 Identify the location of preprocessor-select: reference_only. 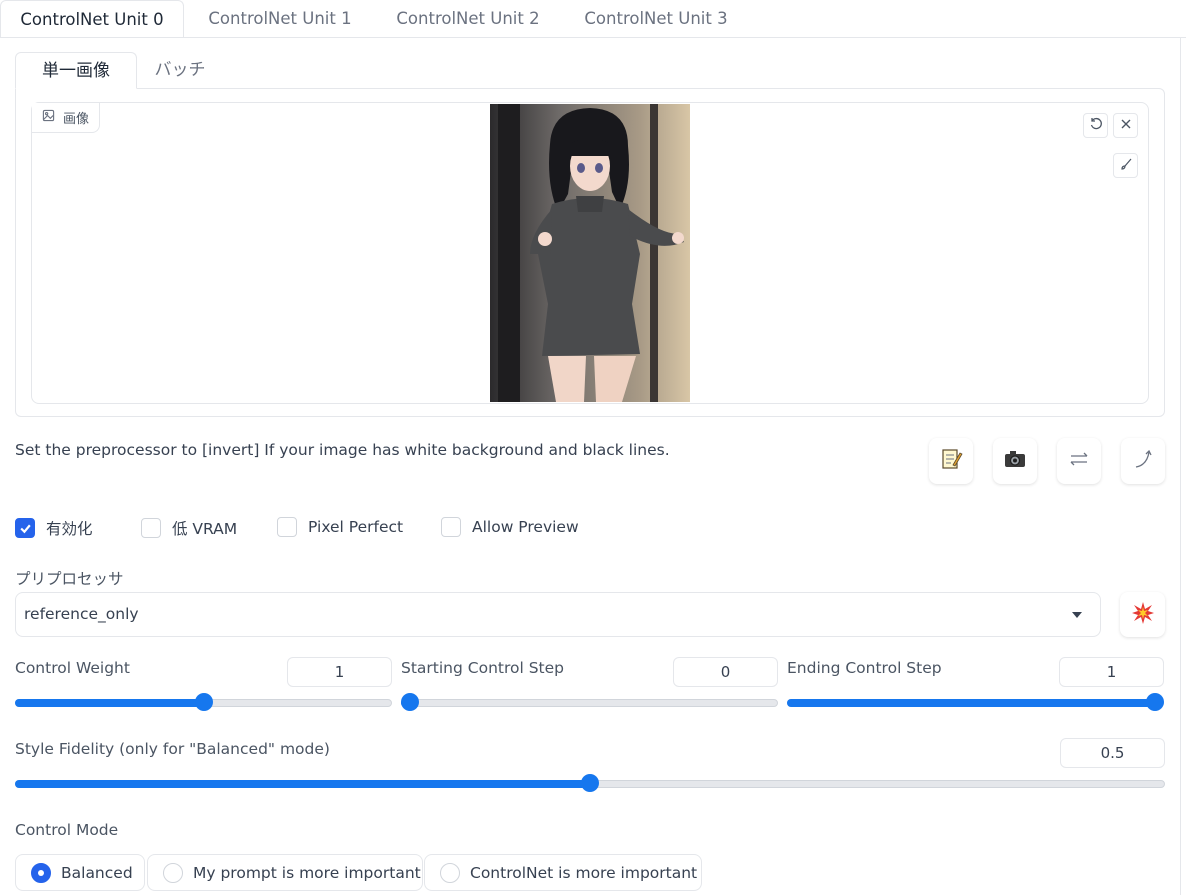
(558, 614).